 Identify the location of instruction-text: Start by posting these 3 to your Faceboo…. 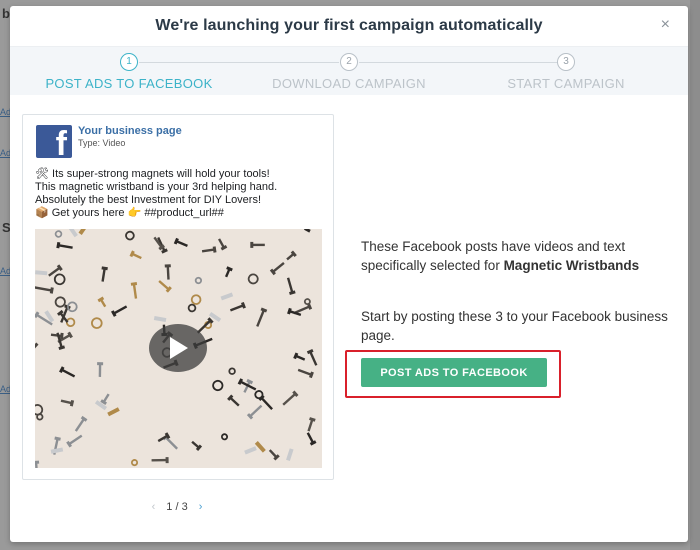
(514, 326).